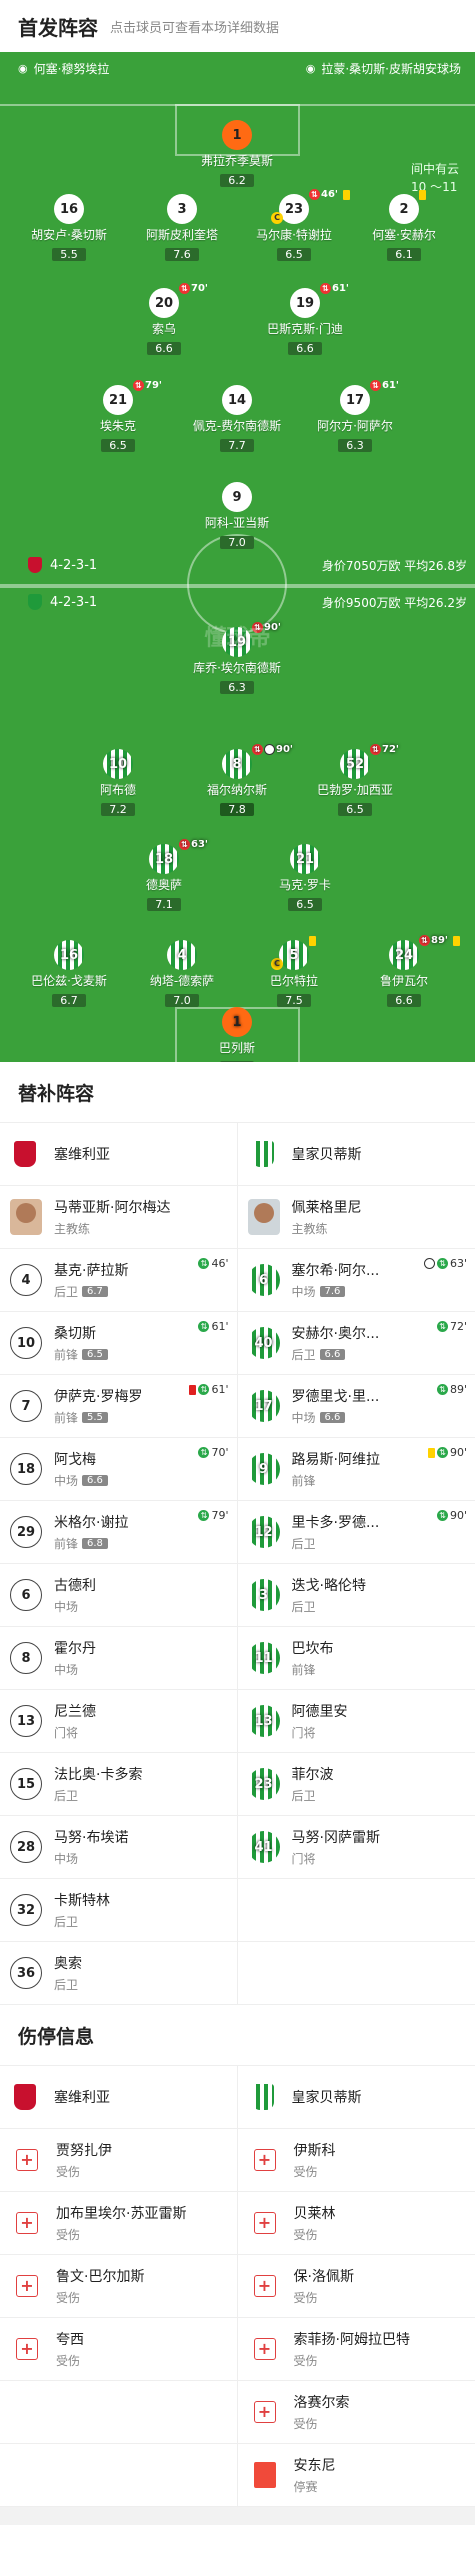 Image resolution: width=475 pixels, height=2549 pixels. Describe the element at coordinates (324, 2286) in the screenshot. I see `injury-info: 保·洛佩斯 受伤` at that location.